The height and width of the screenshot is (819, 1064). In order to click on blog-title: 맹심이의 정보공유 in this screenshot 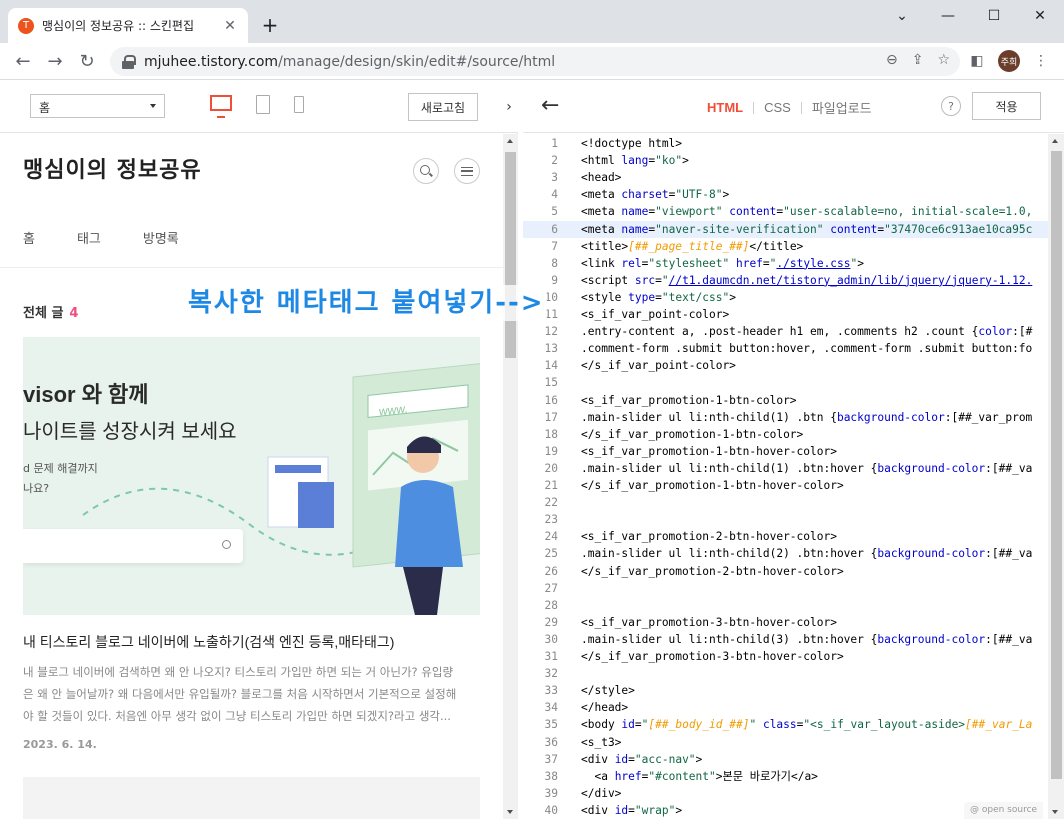, I will do `click(112, 168)`.